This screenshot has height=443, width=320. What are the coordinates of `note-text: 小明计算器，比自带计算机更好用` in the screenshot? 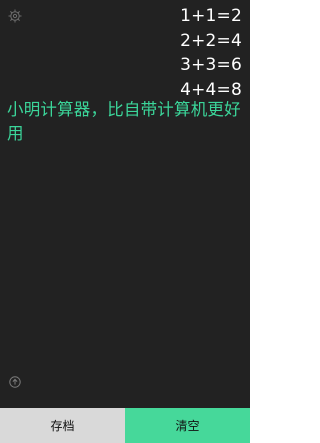 It's located at (124, 121).